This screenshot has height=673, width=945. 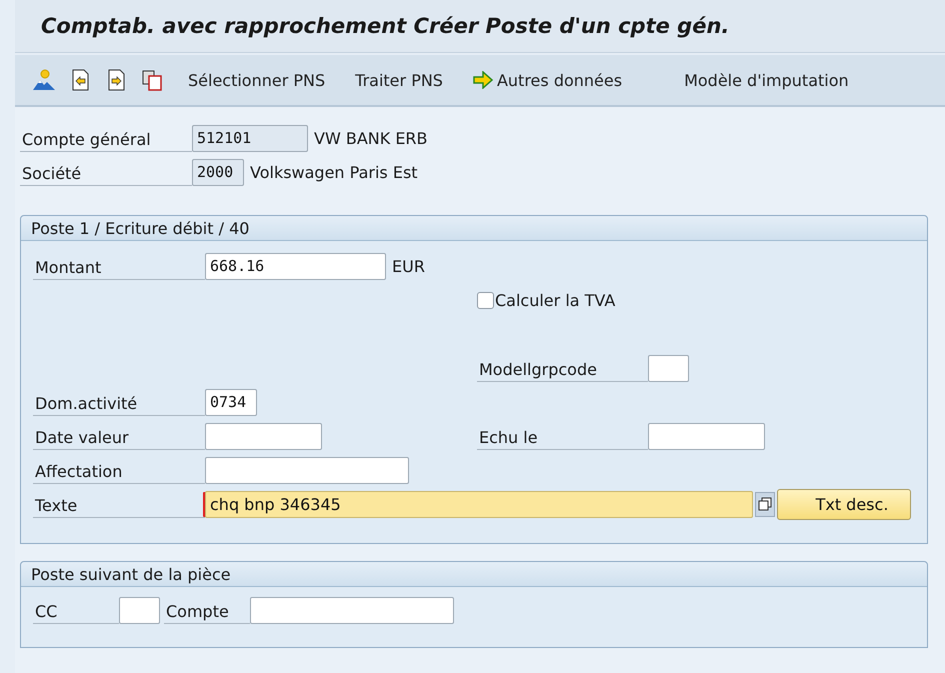 What do you see at coordinates (385, 26) in the screenshot?
I see `window-title: Comptab. avec rapprochement Créer Poste d'un cpte gén.` at bounding box center [385, 26].